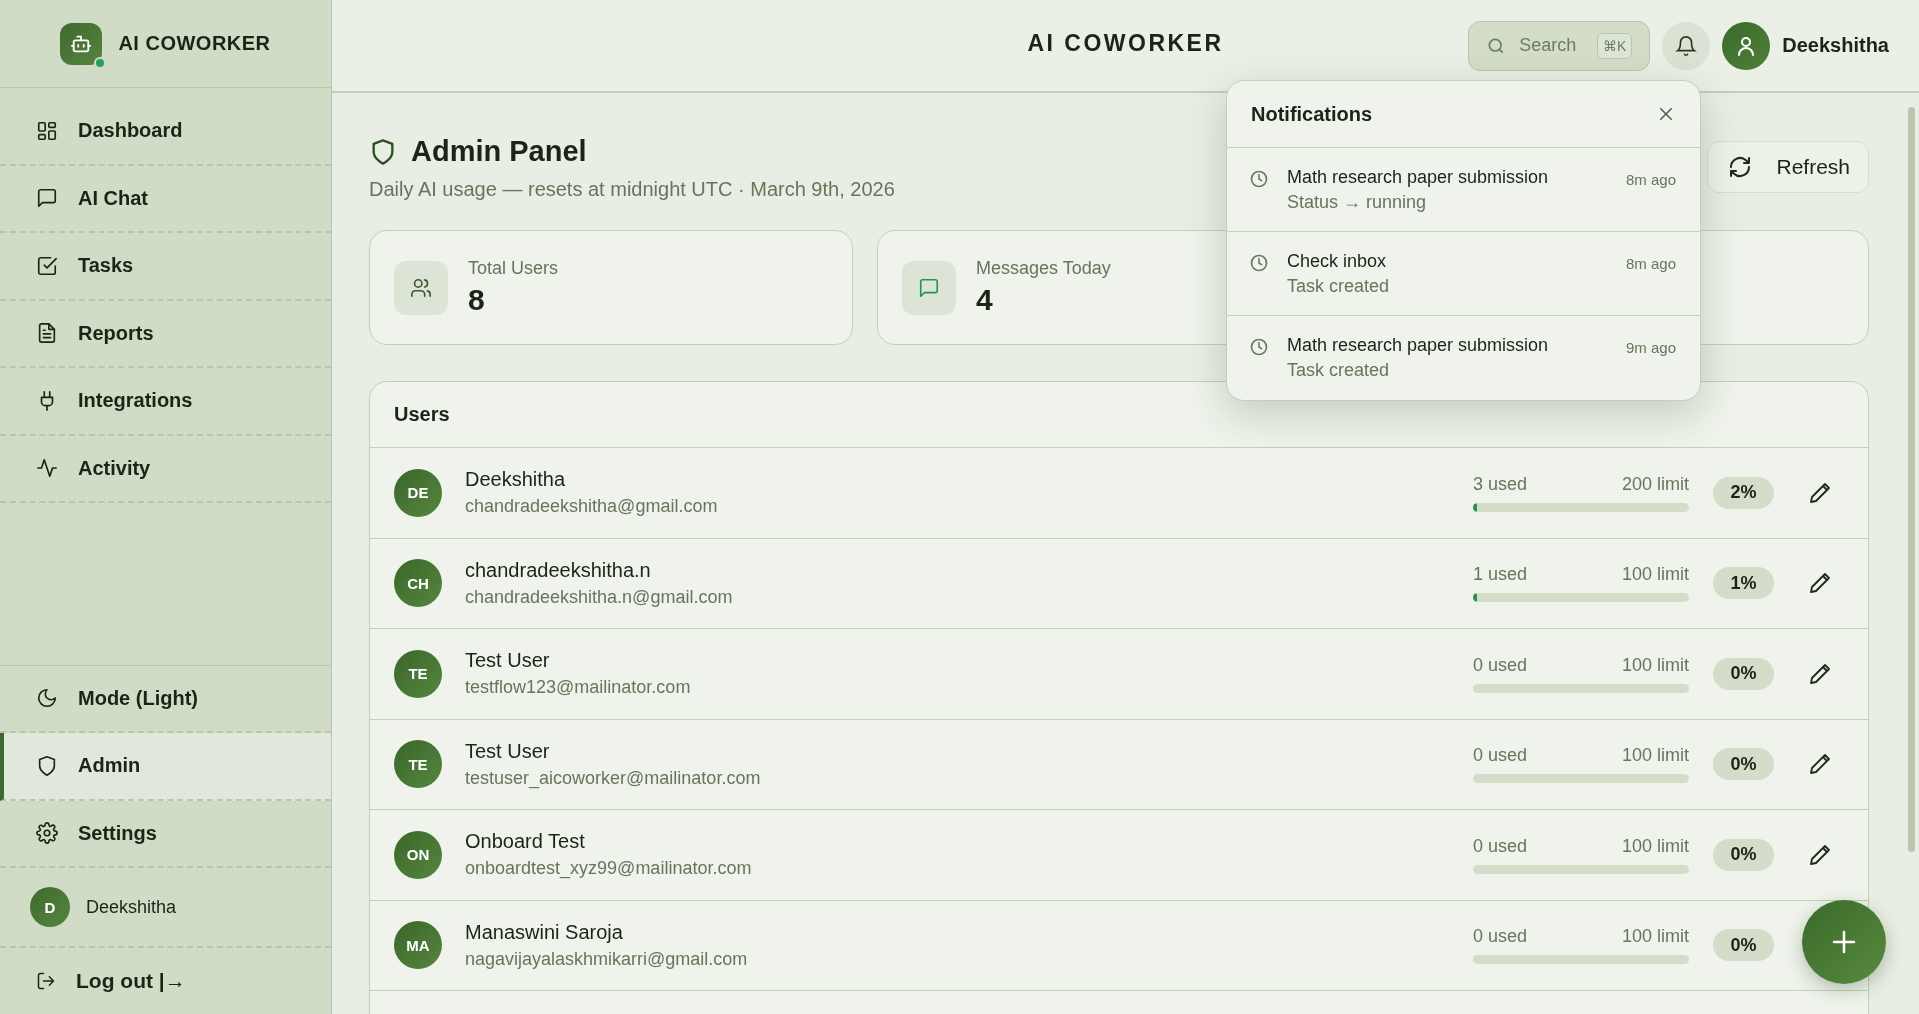 Image resolution: width=1919 pixels, height=1014 pixels. I want to click on checkbox-icon, so click(47, 265).